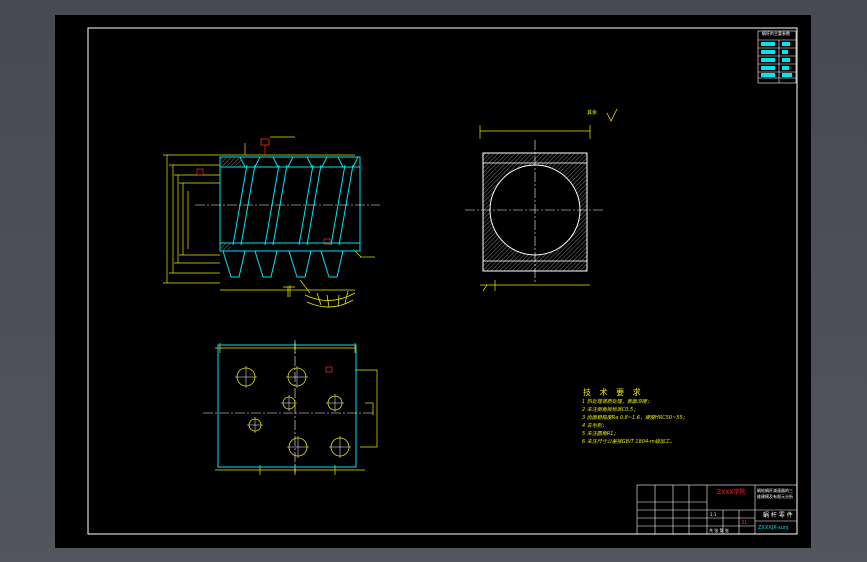 The height and width of the screenshot is (562, 867). What do you see at coordinates (265, 142) in the screenshot?
I see `datum-marker` at bounding box center [265, 142].